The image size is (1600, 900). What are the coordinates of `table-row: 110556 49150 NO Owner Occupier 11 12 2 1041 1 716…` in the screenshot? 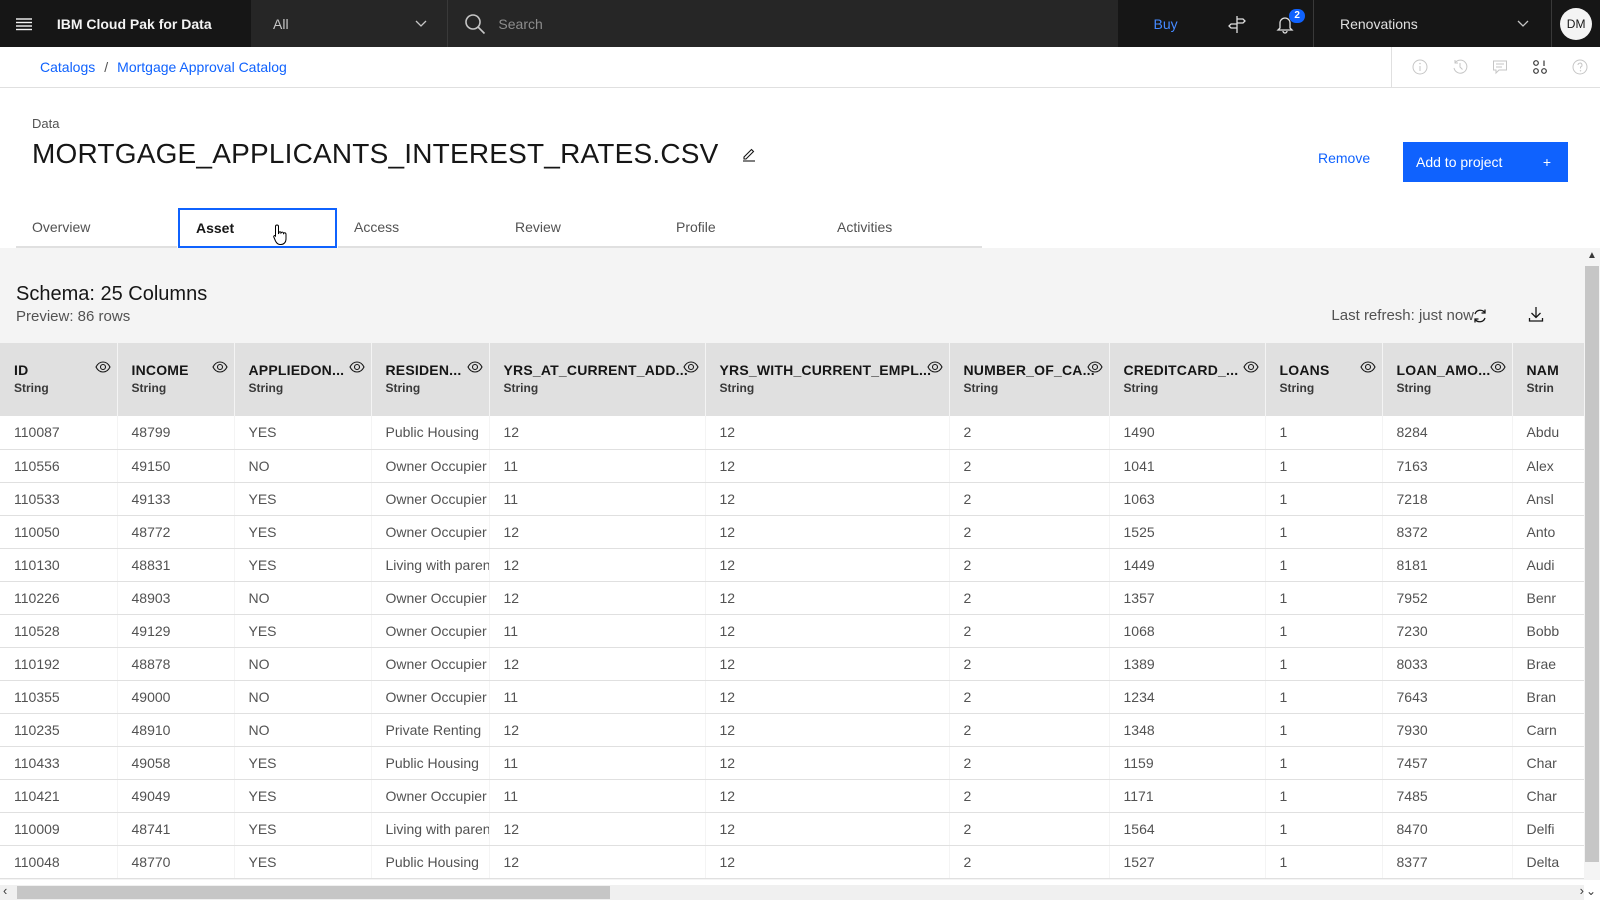 It's located at (792, 466).